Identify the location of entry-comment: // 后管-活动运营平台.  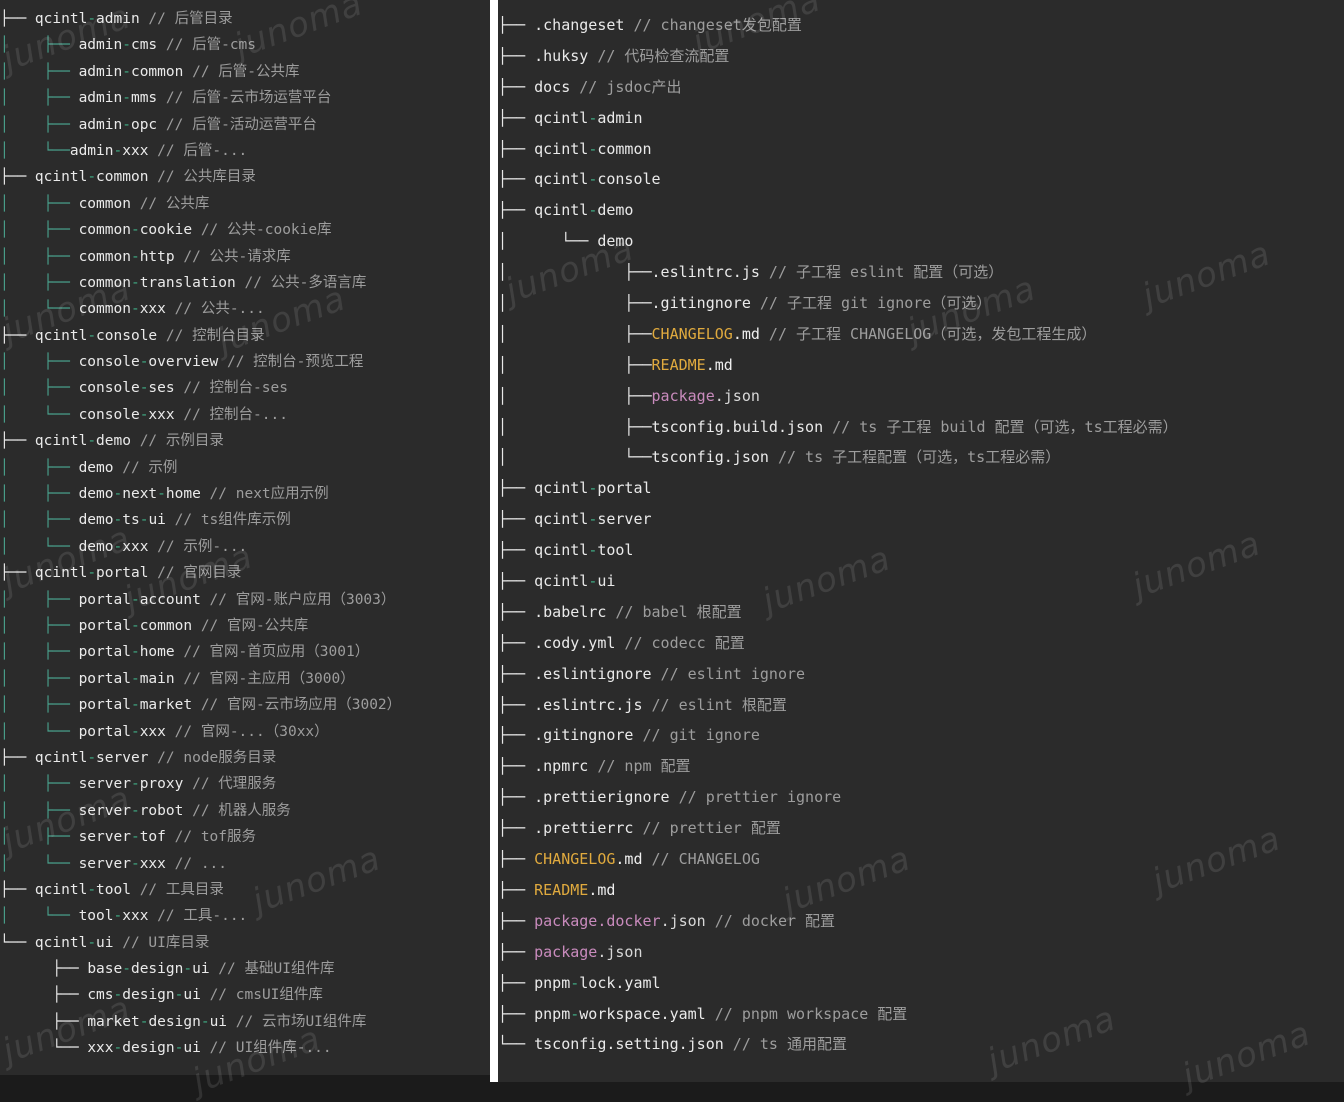
(237, 124).